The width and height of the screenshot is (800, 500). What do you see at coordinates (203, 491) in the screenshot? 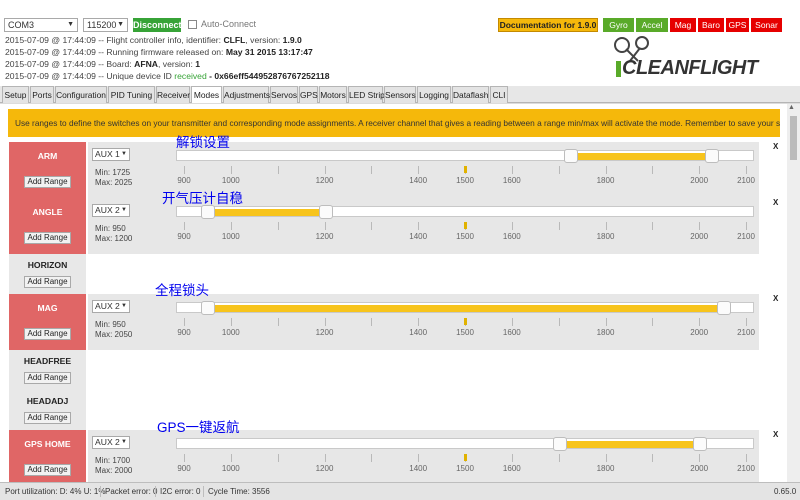
I see `status-divider` at bounding box center [203, 491].